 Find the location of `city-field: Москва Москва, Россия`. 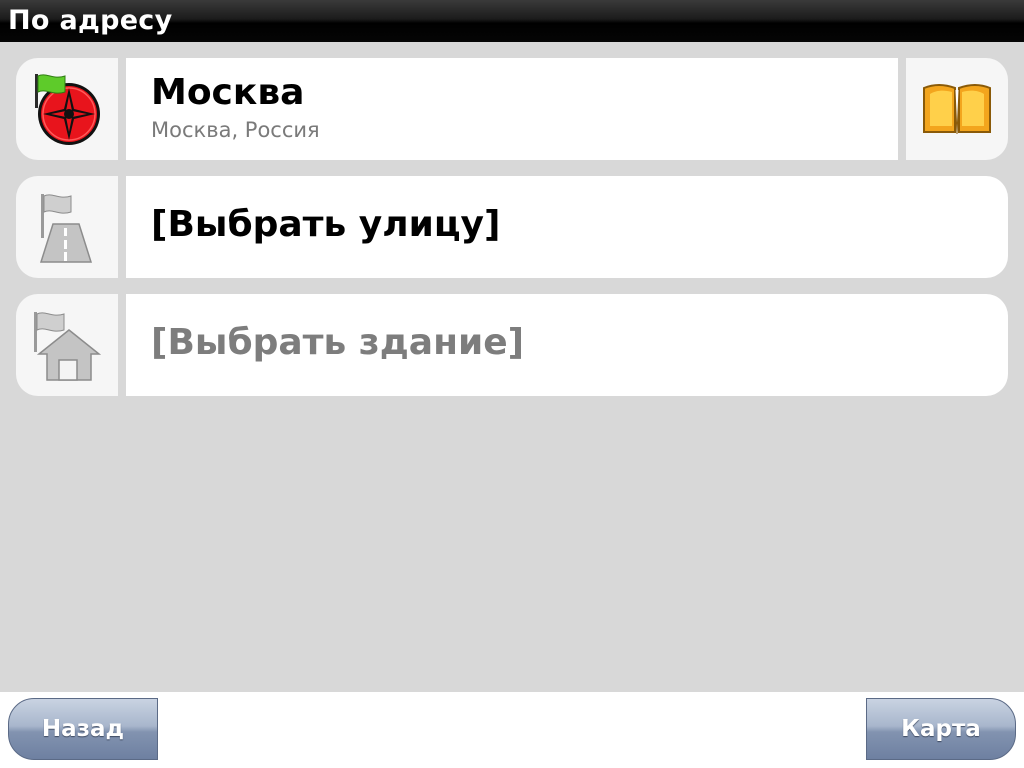

city-field: Москва Москва, Россия is located at coordinates (512, 109).